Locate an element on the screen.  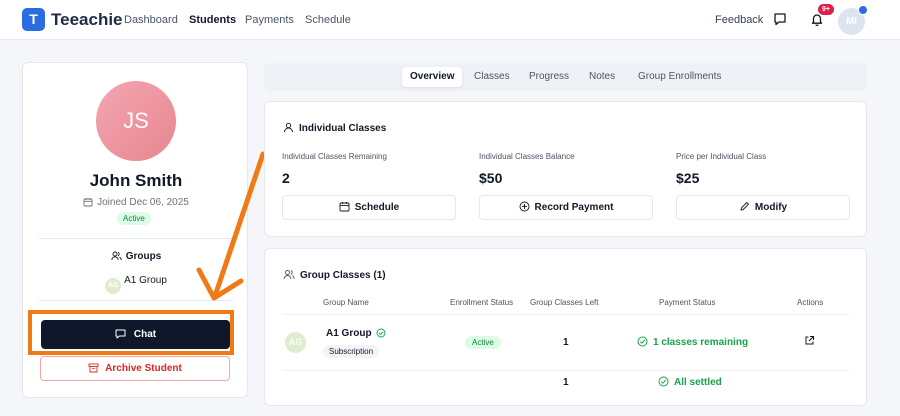
nav-students: Students is located at coordinates (212, 20).